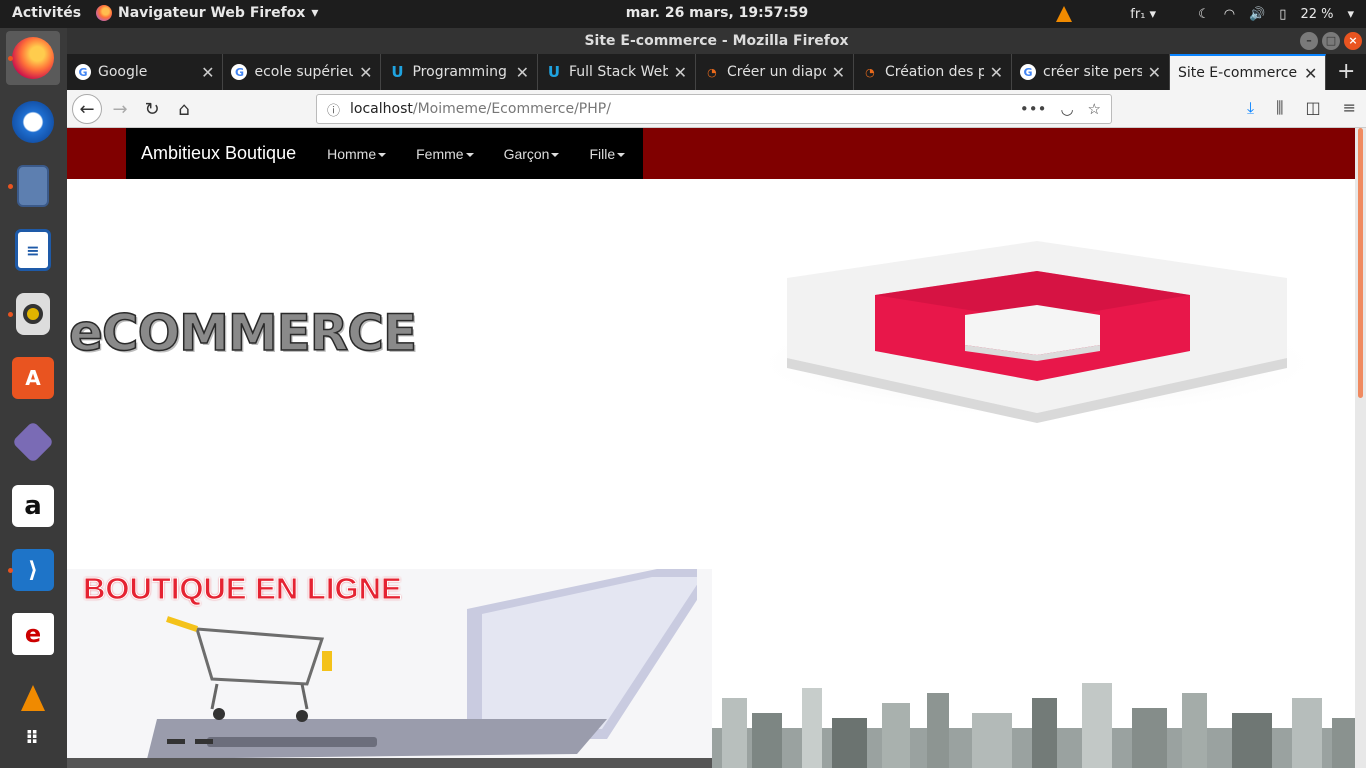  Describe the element at coordinates (1064, 14) in the screenshot. I see `vlc-tray-icon` at that location.